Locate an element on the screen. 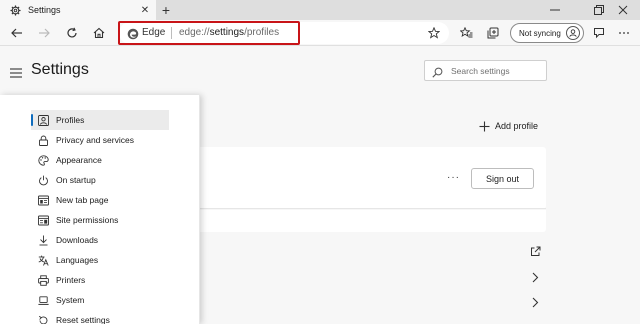 The image size is (640, 324). sidebar-item-system: System is located at coordinates (100, 300).